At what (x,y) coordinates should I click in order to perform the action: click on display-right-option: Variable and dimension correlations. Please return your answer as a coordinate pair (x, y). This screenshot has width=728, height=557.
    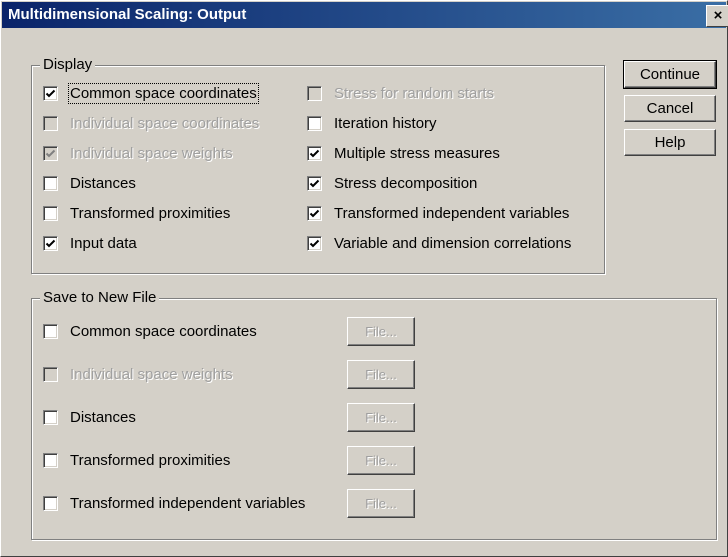
    Looking at the image, I should click on (439, 243).